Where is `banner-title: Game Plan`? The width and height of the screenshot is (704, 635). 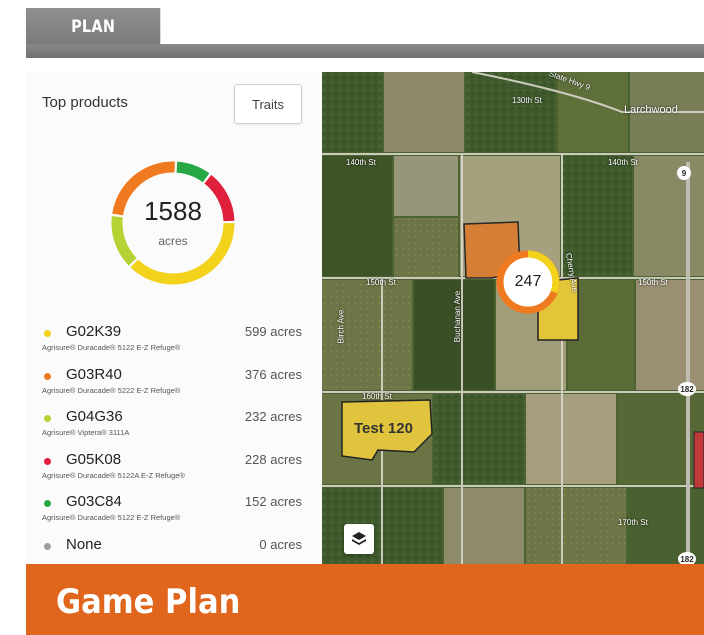
banner-title: Game Plan is located at coordinates (148, 602).